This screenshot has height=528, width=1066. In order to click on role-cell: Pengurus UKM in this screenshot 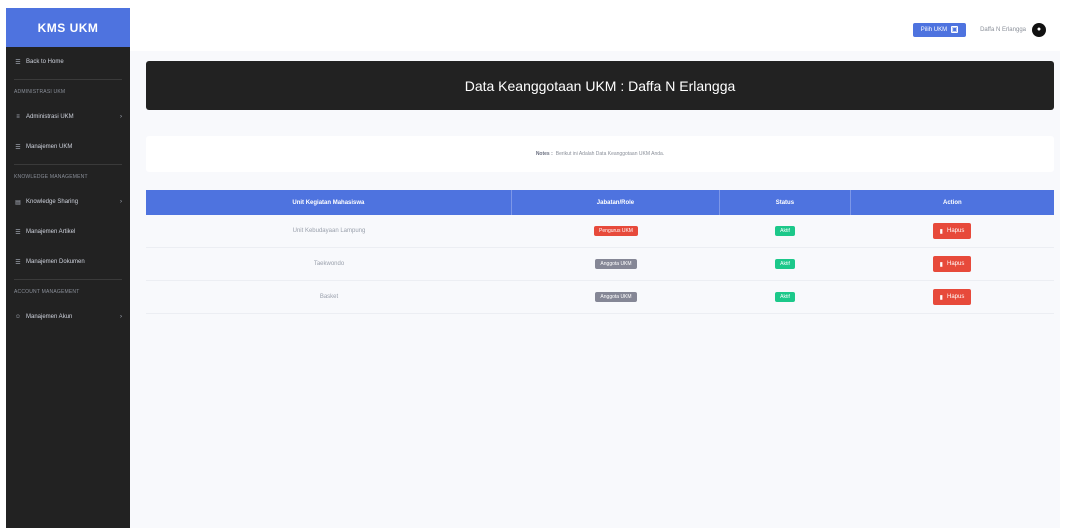, I will do `click(616, 231)`.